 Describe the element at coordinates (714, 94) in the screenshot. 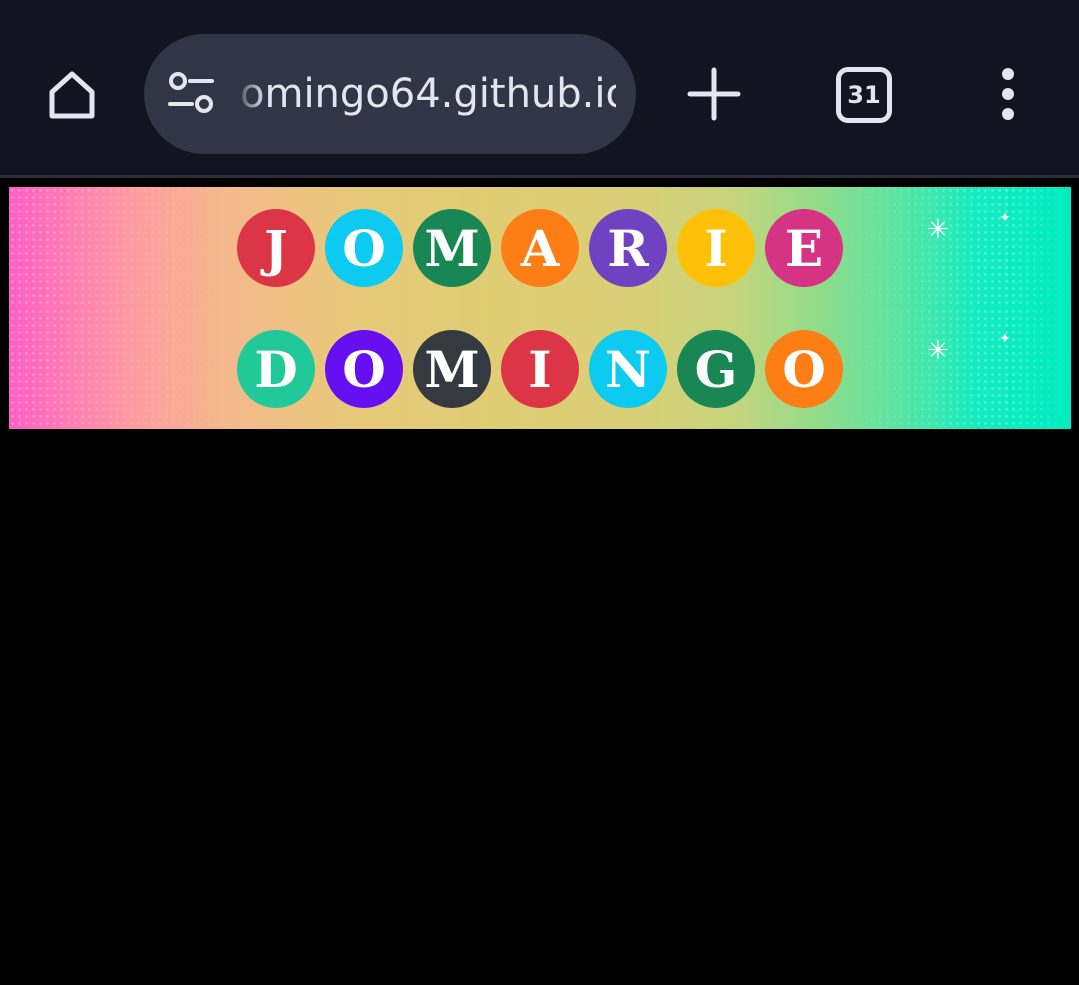

I see `plus-icon` at that location.